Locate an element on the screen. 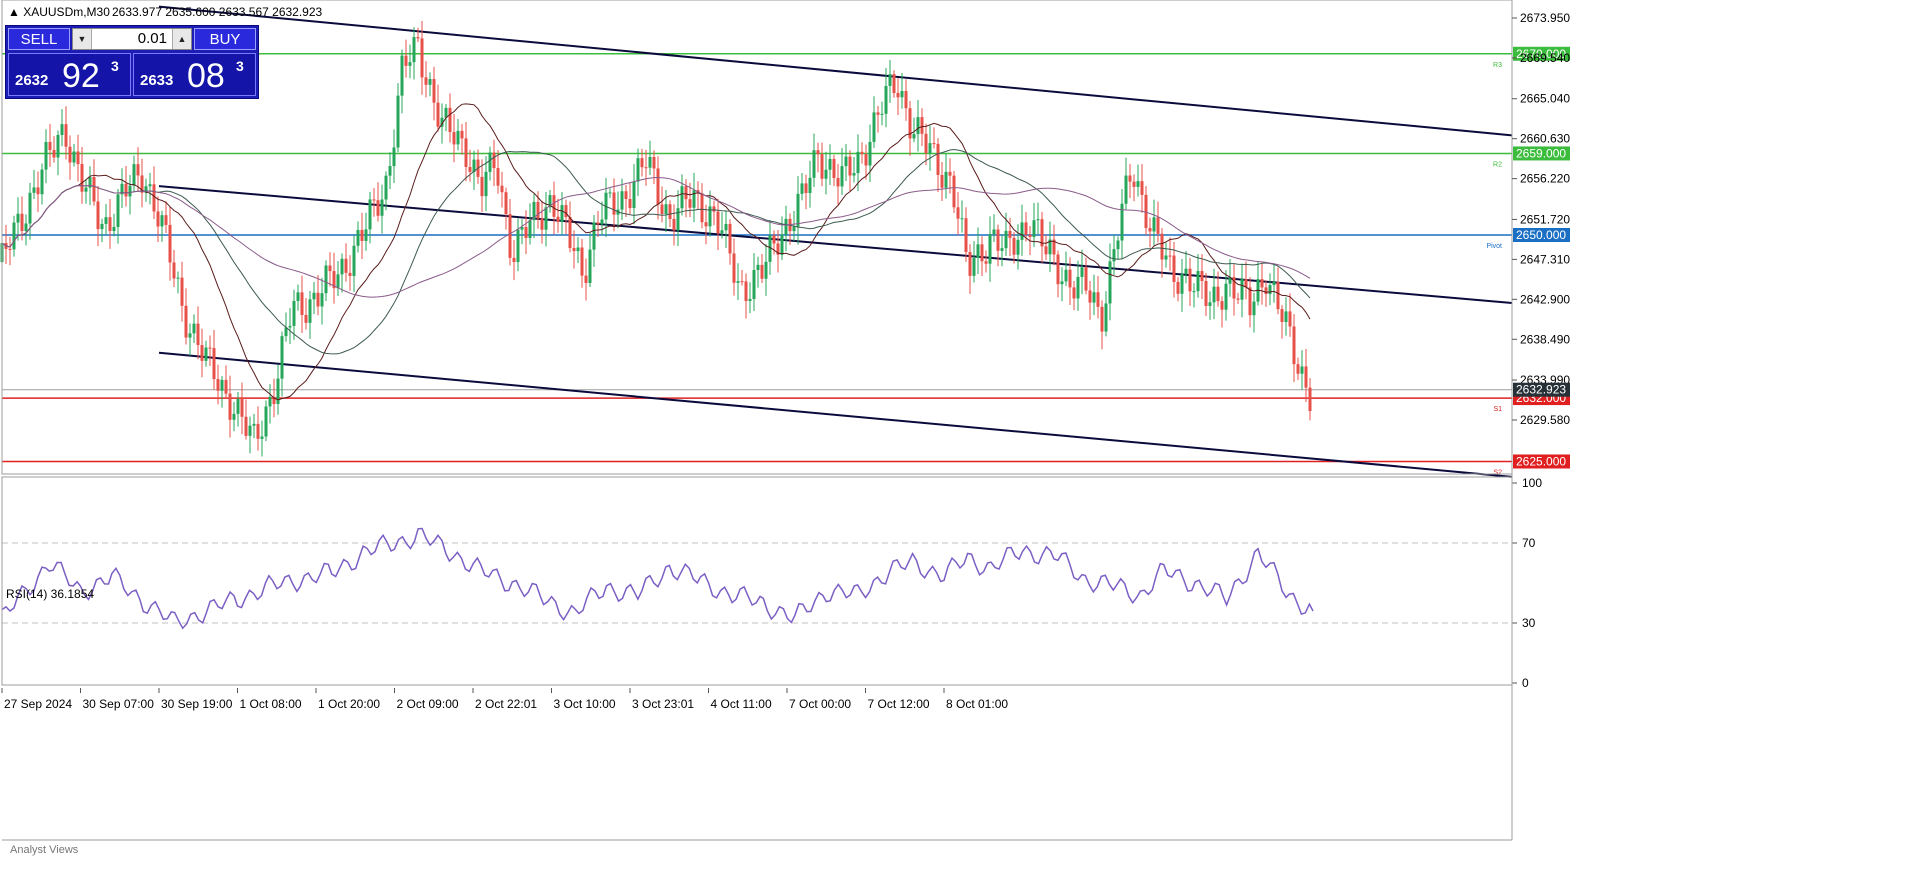  buy-button: BUY is located at coordinates (225, 39).